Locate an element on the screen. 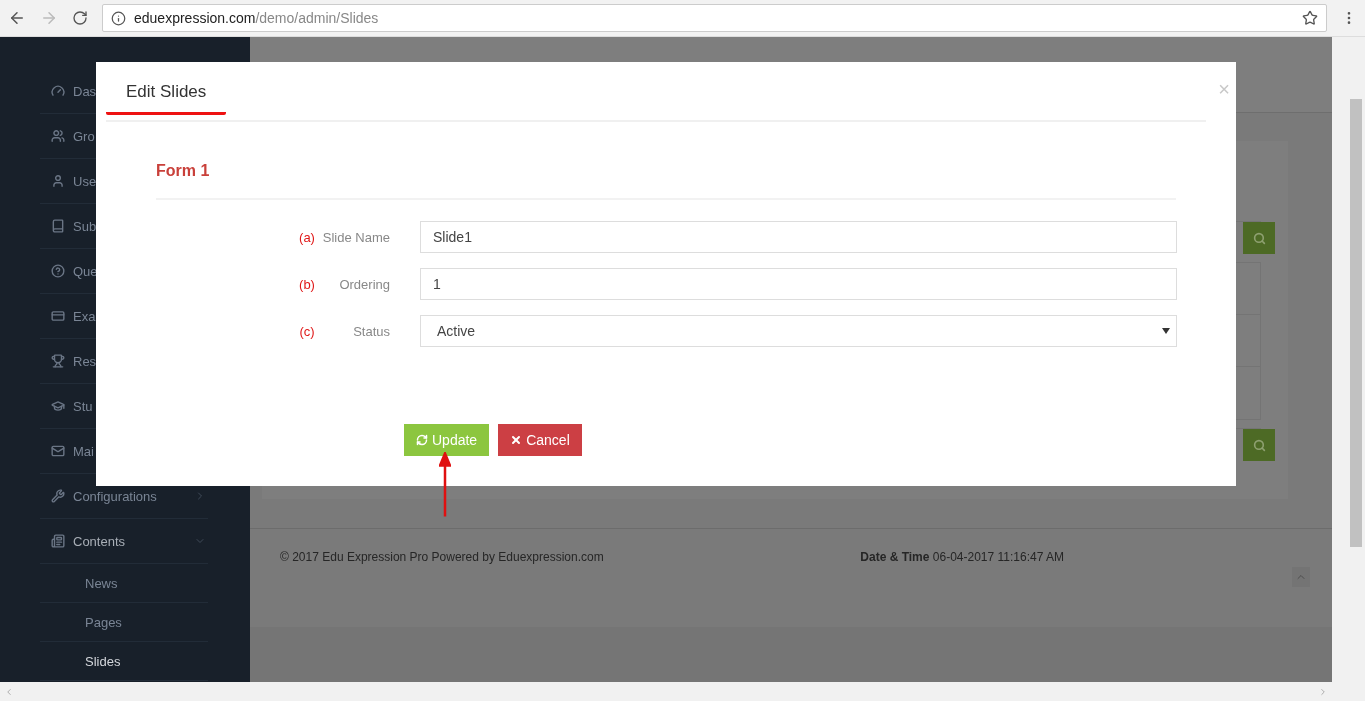 The width and height of the screenshot is (1365, 701). question-icon is located at coordinates (58, 271).